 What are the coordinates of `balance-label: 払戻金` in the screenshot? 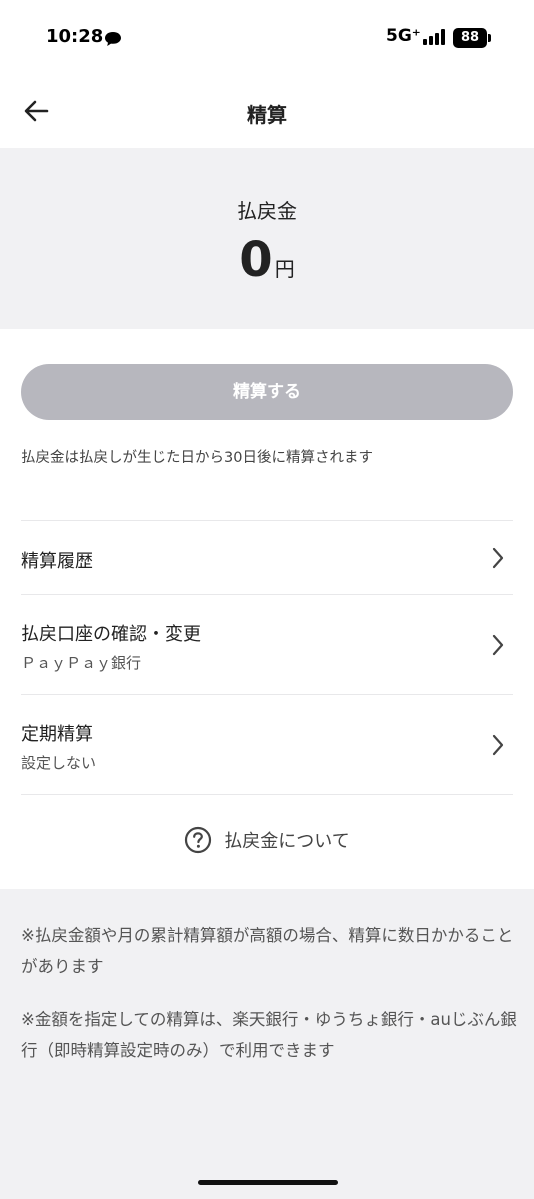 It's located at (267, 211).